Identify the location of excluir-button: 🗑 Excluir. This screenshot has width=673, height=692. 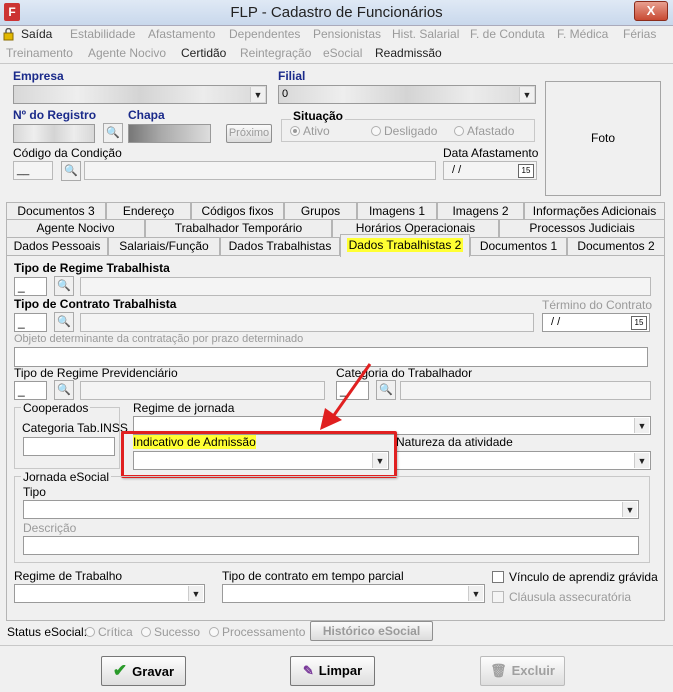
(522, 671).